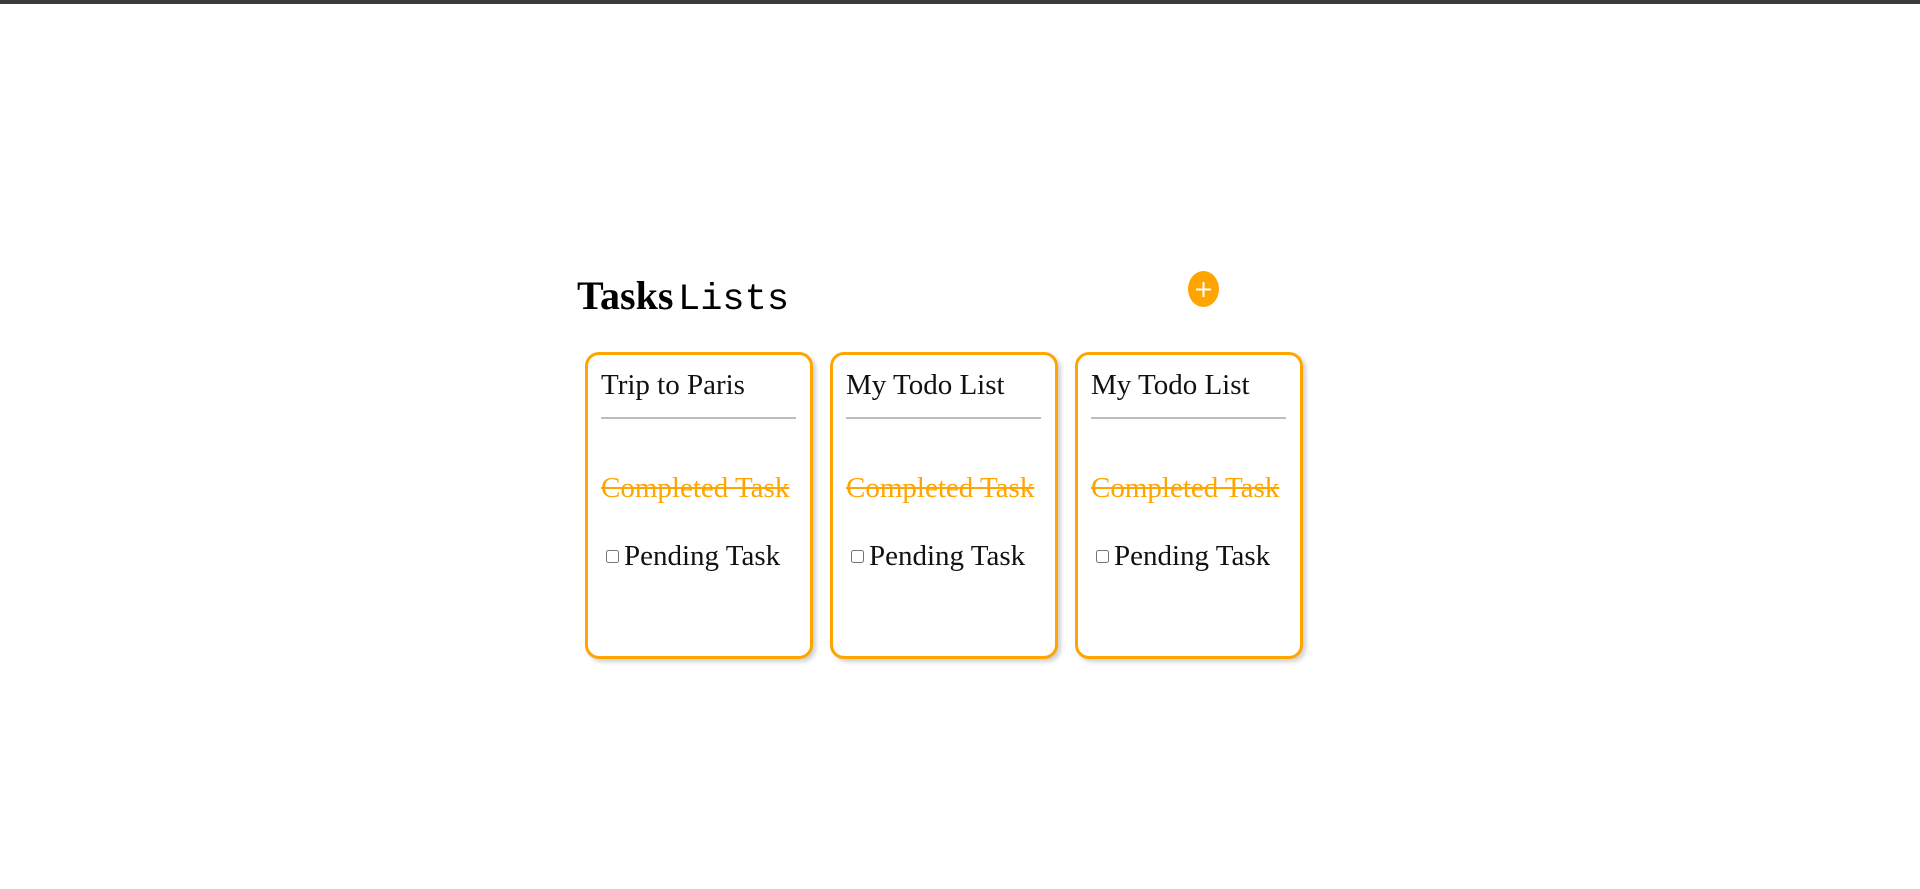 This screenshot has width=1920, height=889. What do you see at coordinates (734, 300) in the screenshot?
I see `page-title-lists: Lists` at bounding box center [734, 300].